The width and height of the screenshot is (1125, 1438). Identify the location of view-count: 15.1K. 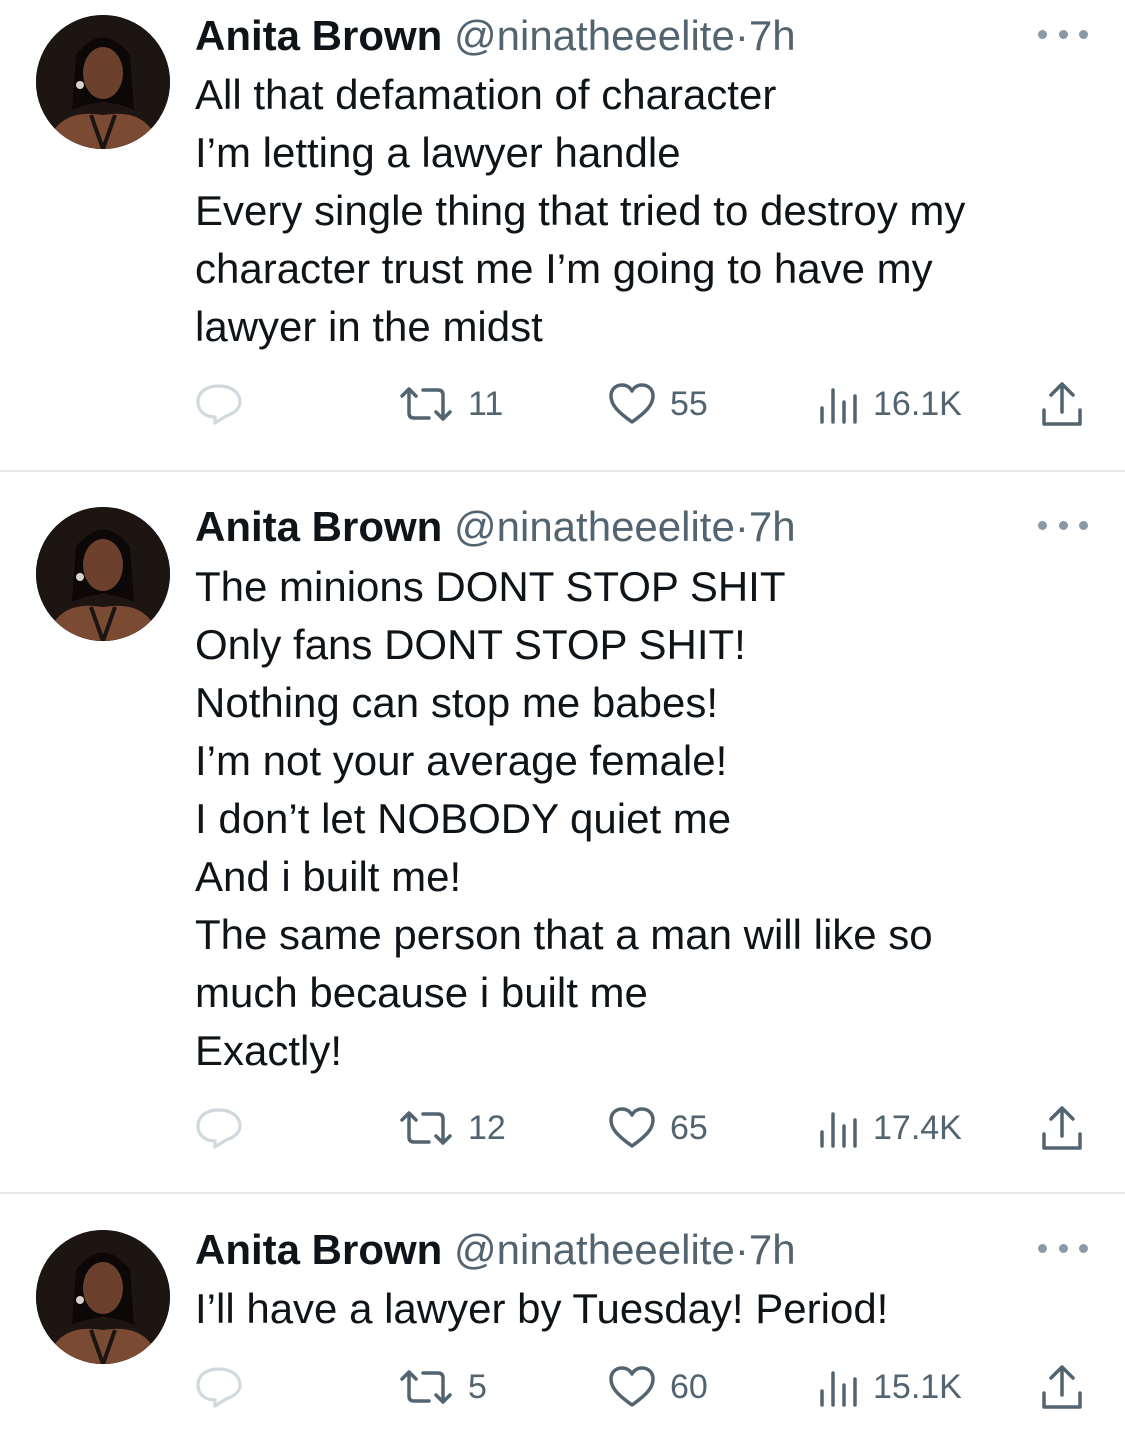
(917, 1386).